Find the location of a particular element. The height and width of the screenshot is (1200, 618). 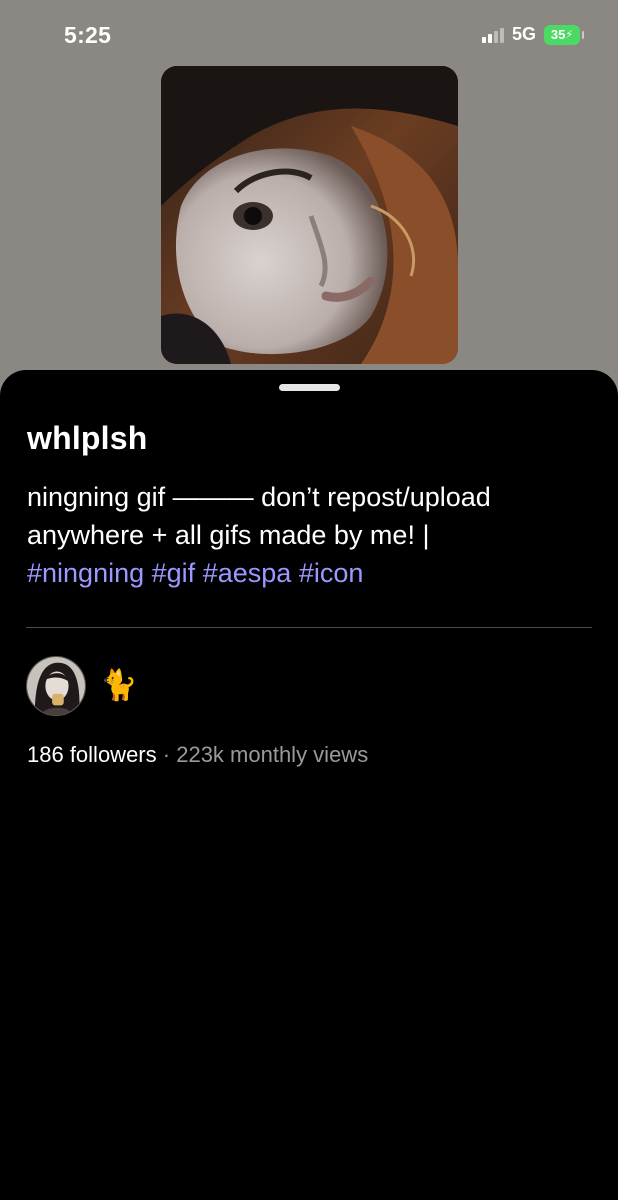

battery-level: 35 is located at coordinates (558, 34).